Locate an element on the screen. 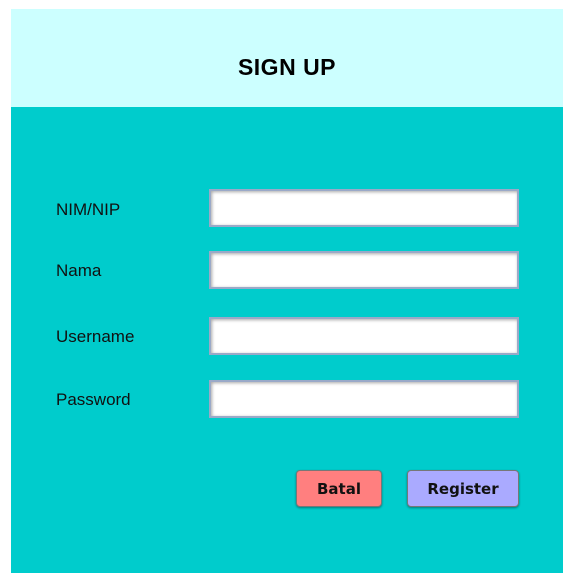 Image resolution: width=563 pixels, height=573 pixels. nama-input is located at coordinates (364, 270).